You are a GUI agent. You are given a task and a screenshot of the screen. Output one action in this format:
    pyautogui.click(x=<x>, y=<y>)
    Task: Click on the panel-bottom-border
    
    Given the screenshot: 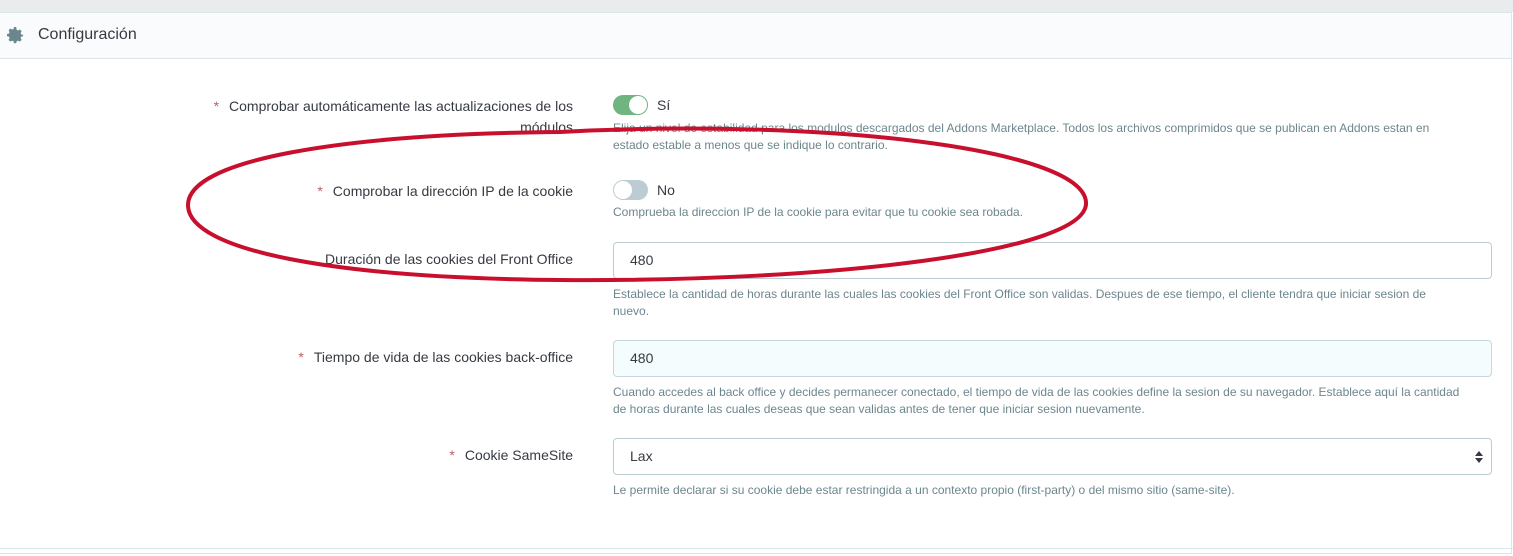 What is the action you would take?
    pyautogui.click(x=756, y=548)
    